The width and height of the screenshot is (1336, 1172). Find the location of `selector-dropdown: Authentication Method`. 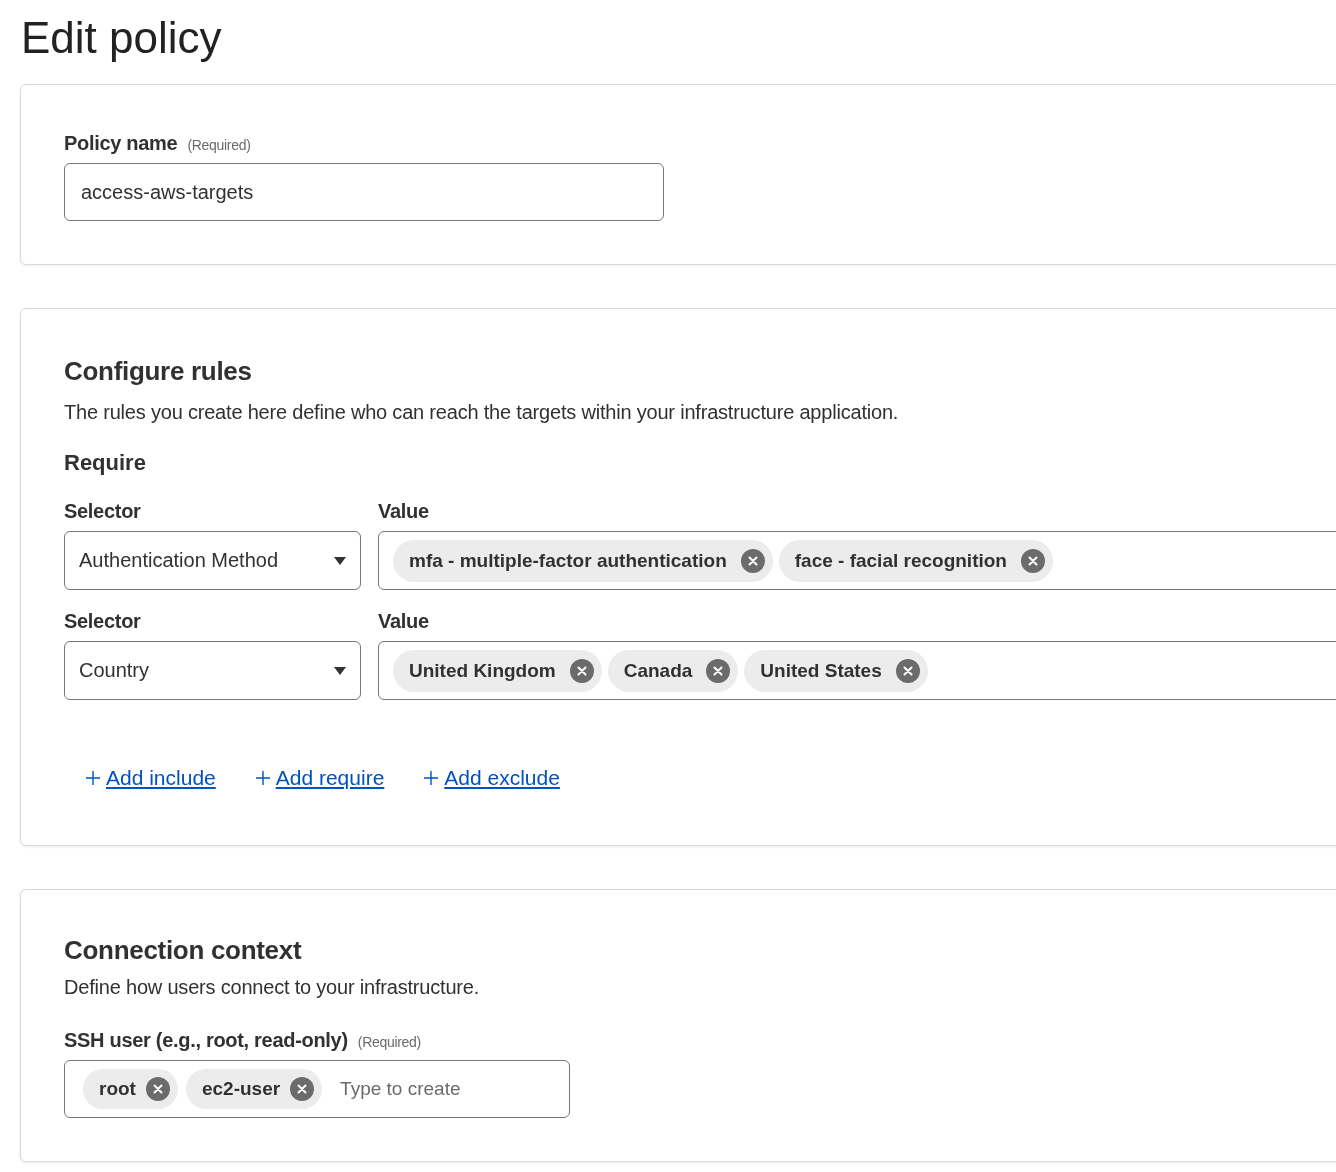

selector-dropdown: Authentication Method is located at coordinates (212, 560).